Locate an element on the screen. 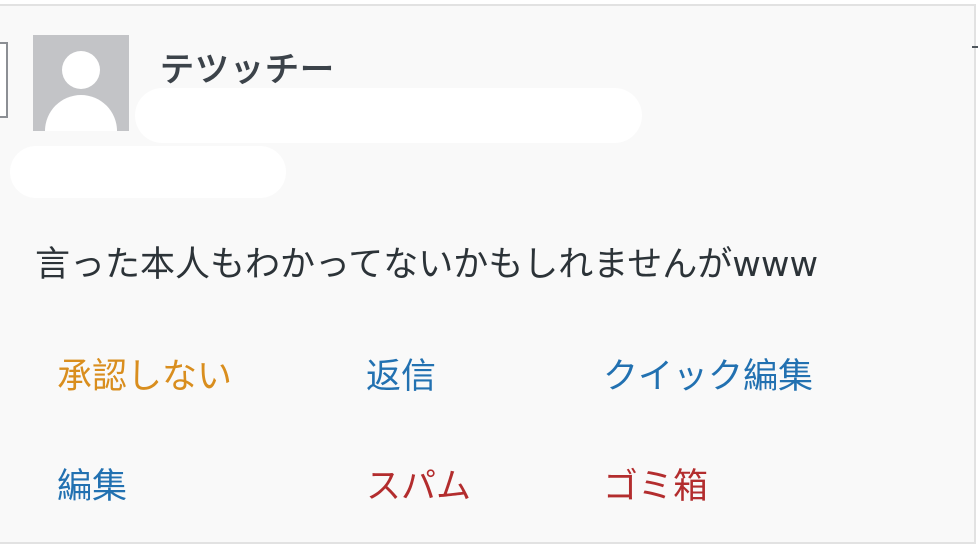 The image size is (980, 551). toggle-row-icon is located at coordinates (975, 49).